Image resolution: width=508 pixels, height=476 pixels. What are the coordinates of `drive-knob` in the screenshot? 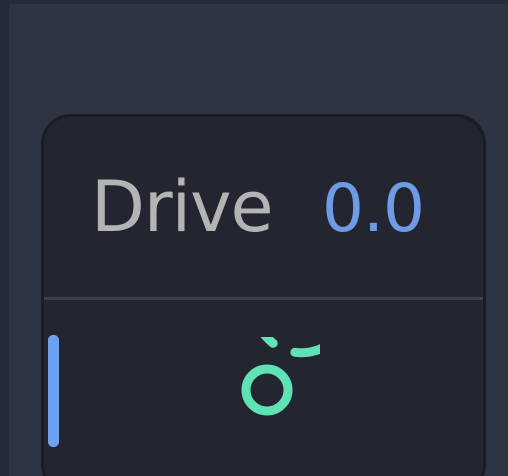 It's located at (284, 348).